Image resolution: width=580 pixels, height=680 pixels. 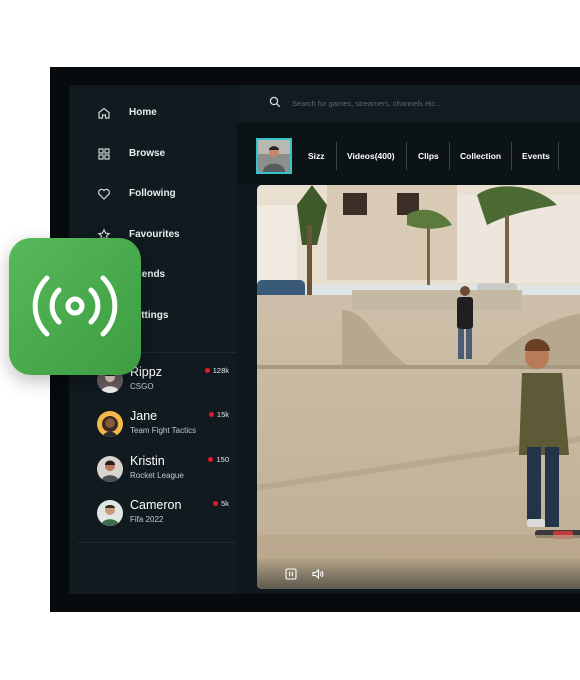 I want to click on sidebar-item-following: Following, so click(x=153, y=194).